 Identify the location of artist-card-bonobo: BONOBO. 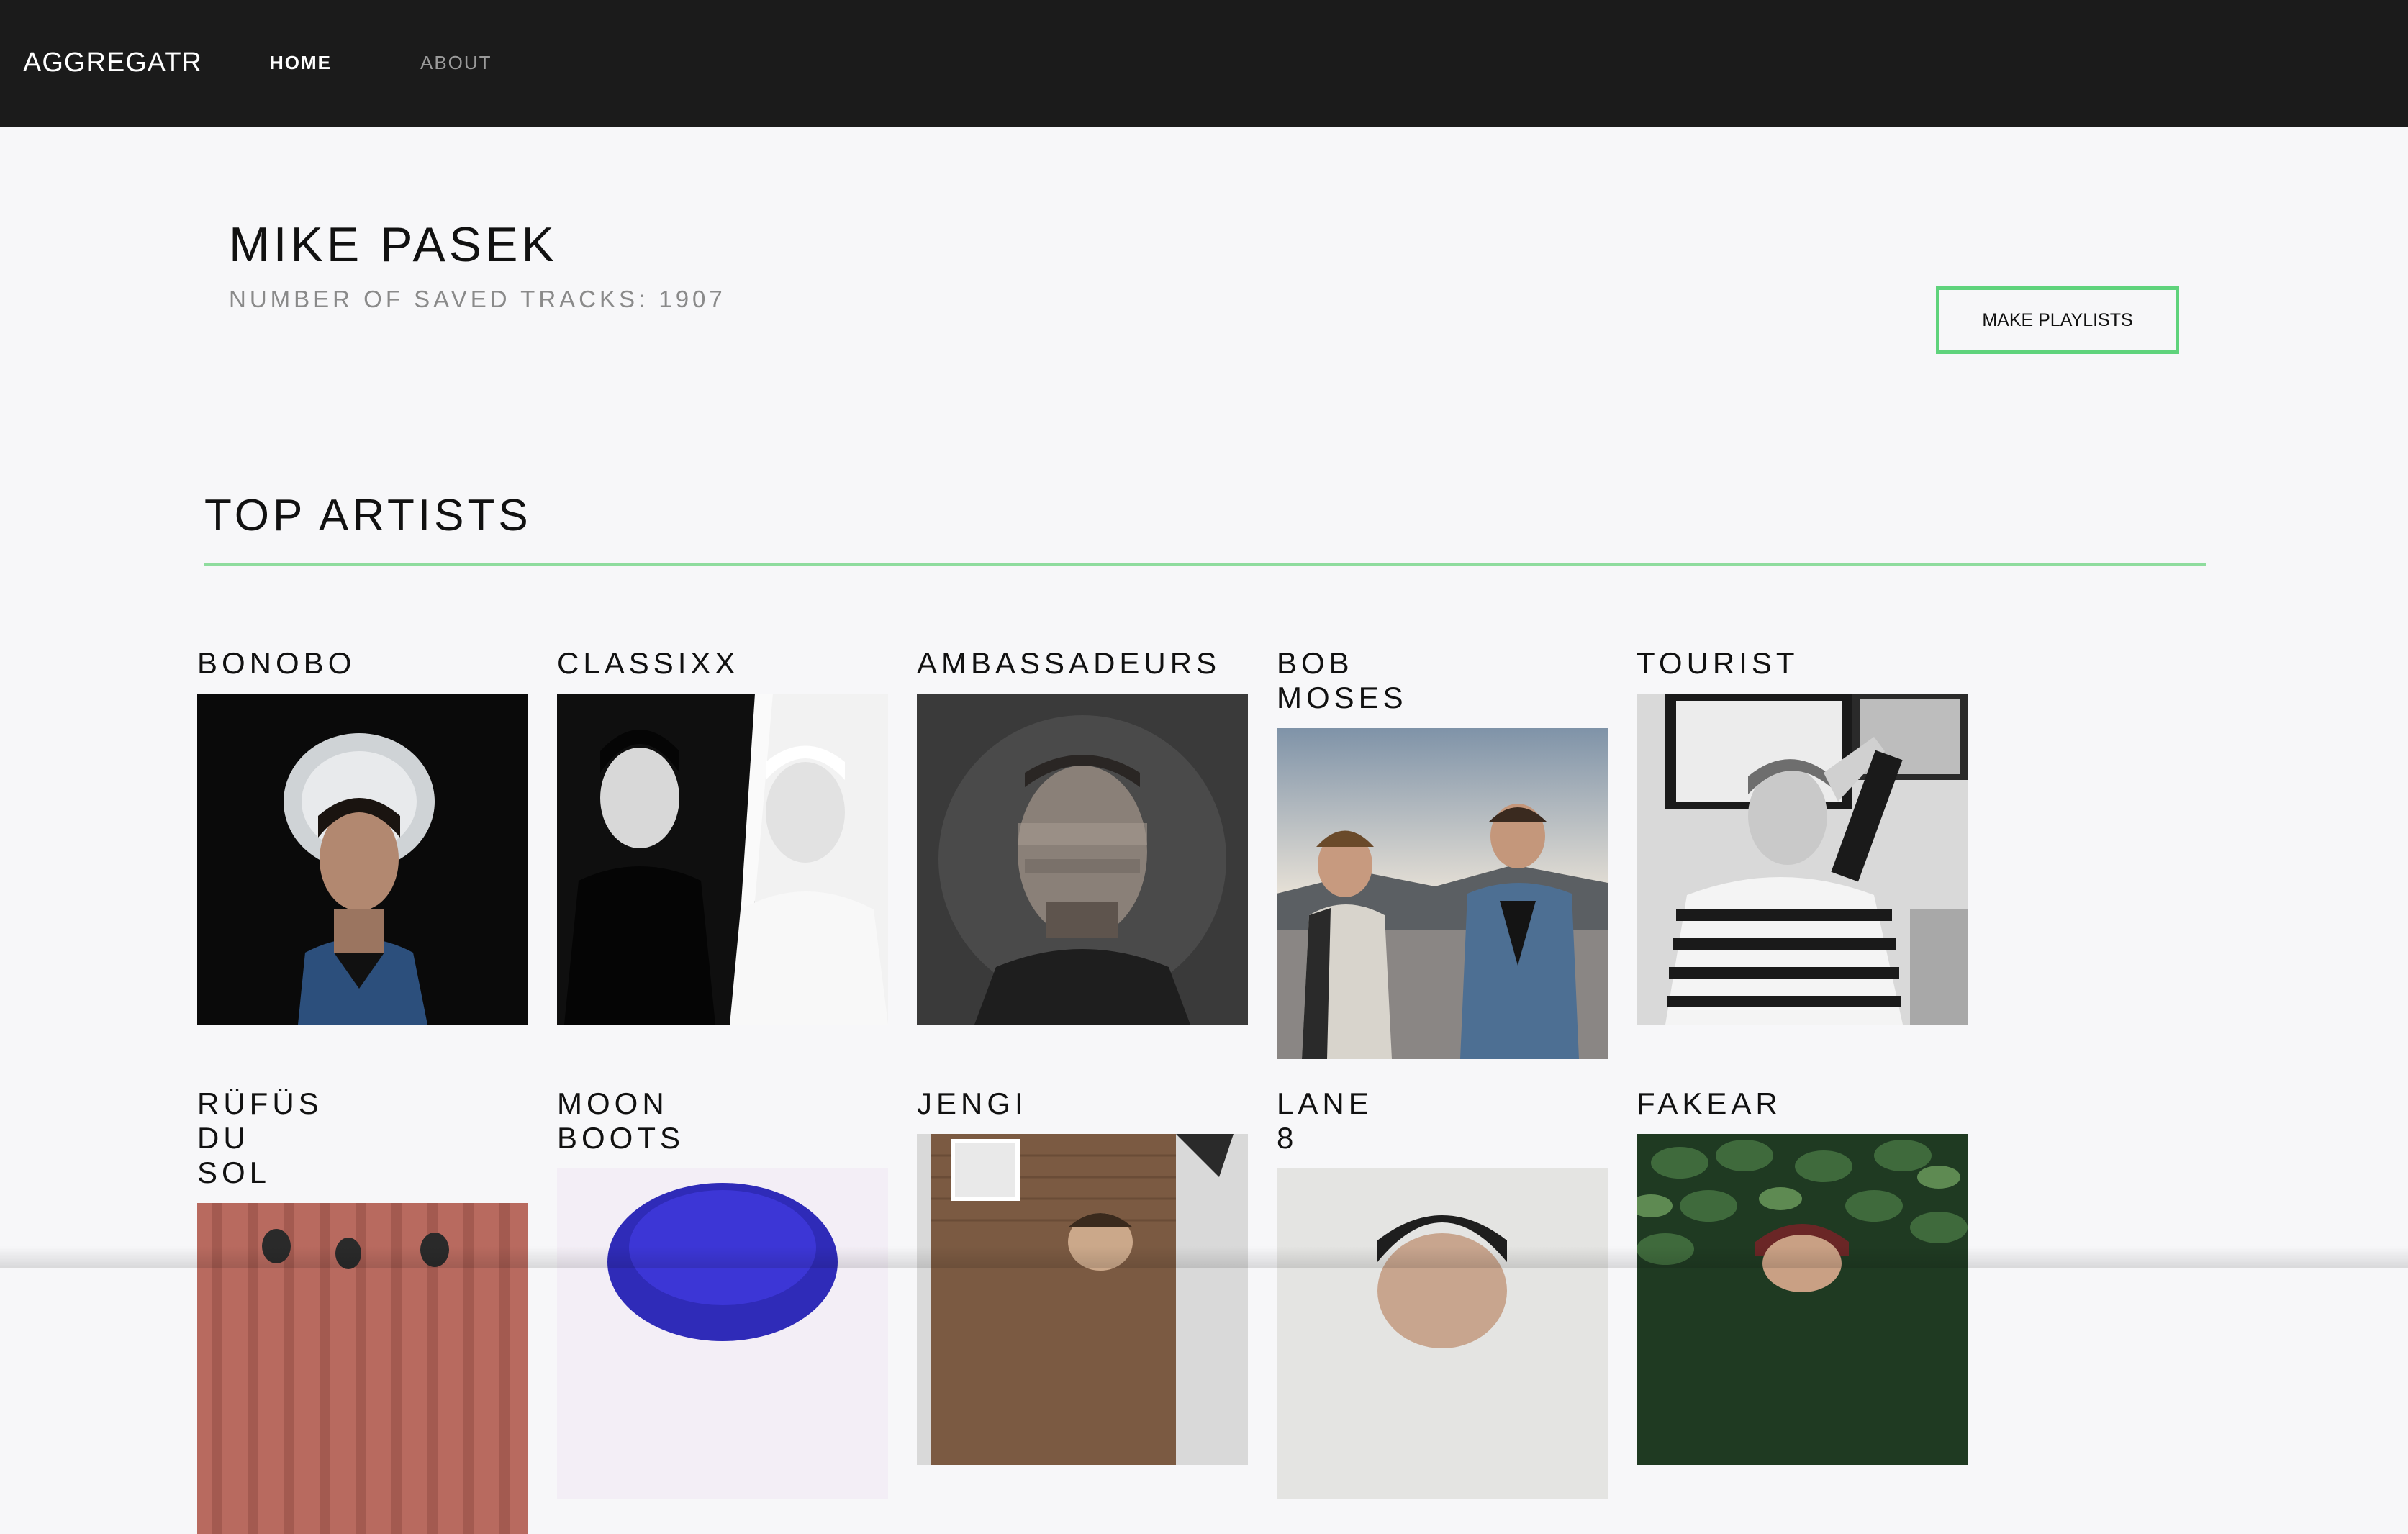
(362, 835).